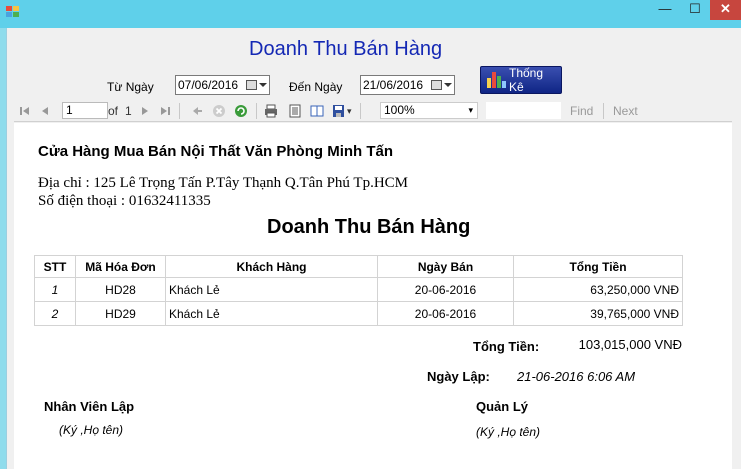  I want to click on zoom-select: 100% ▾, so click(429, 110).